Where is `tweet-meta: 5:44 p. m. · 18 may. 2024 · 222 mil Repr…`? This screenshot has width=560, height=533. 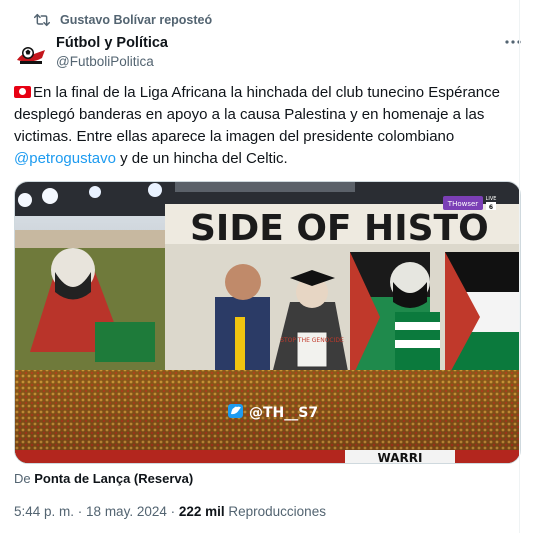 tweet-meta: 5:44 p. m. · 18 may. 2024 · 222 mil Repr… is located at coordinates (170, 511).